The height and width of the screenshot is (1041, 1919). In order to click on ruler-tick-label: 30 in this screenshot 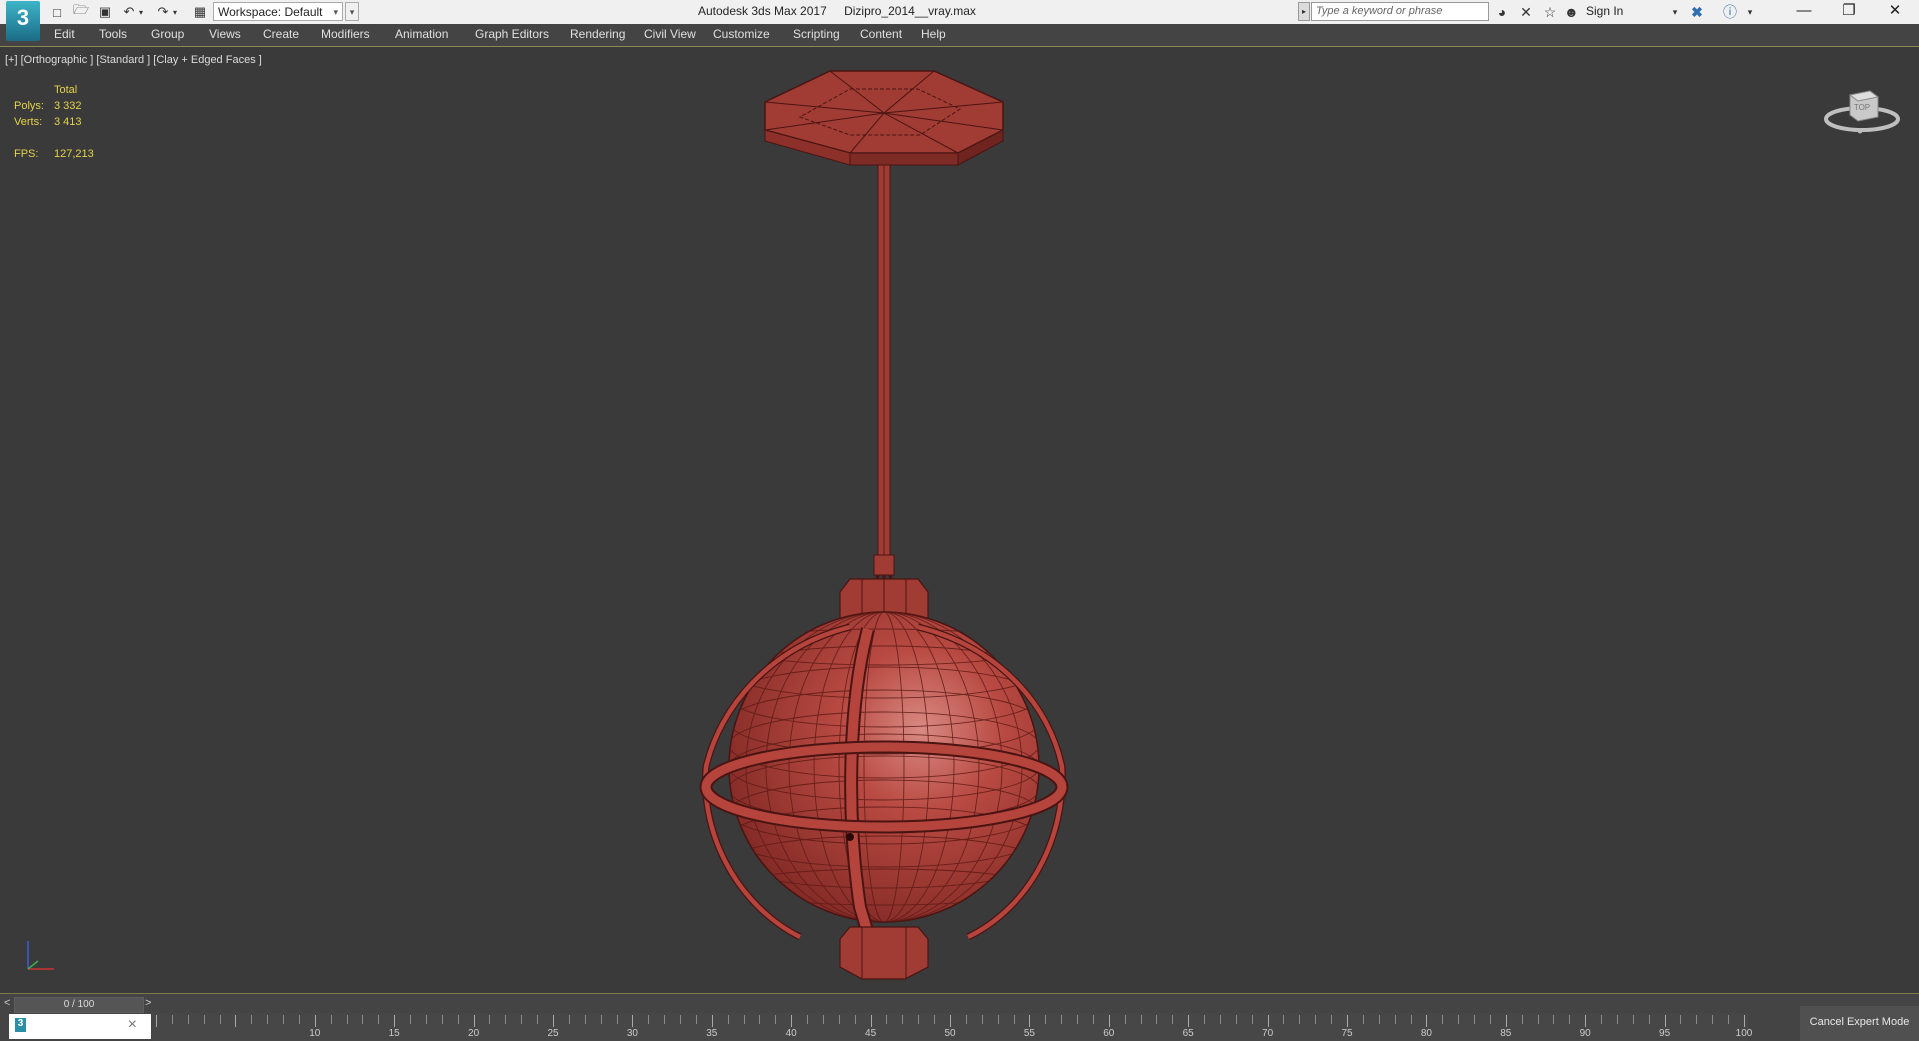, I will do `click(632, 1033)`.